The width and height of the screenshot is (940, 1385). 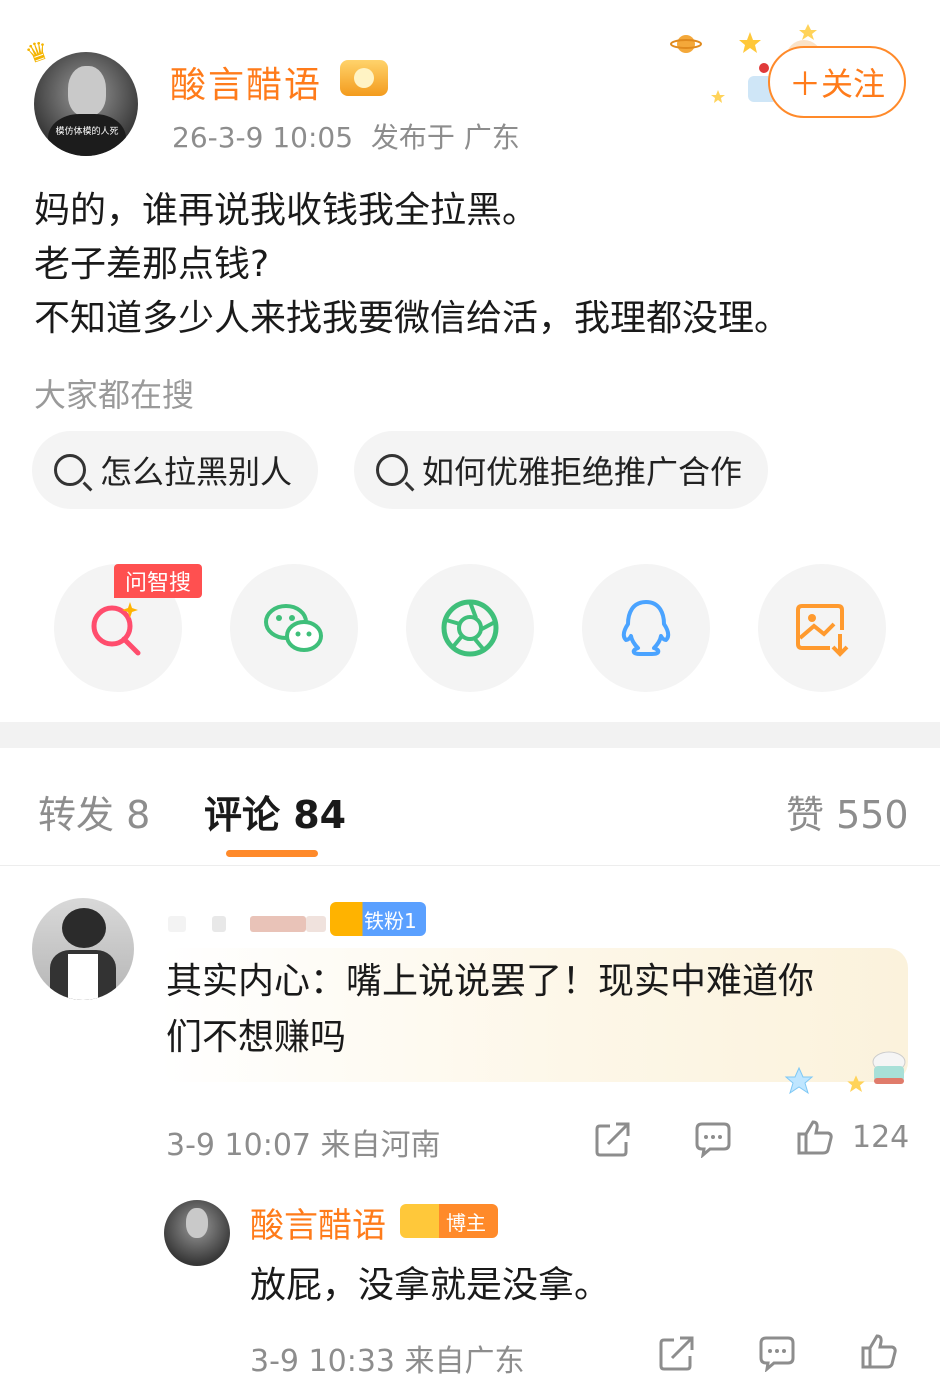 What do you see at coordinates (158, 581) in the screenshot?
I see `wenzhisou-tag: 问智搜` at bounding box center [158, 581].